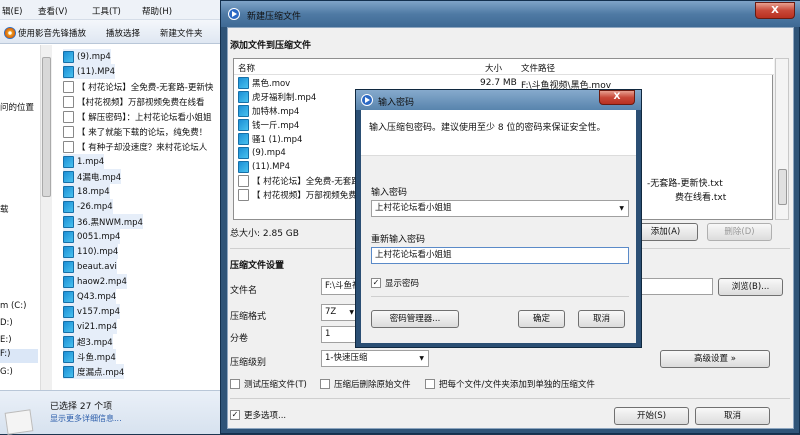  Describe the element at coordinates (498, 100) in the screenshot. I see `password-titlebar: 输入密码 X` at that location.